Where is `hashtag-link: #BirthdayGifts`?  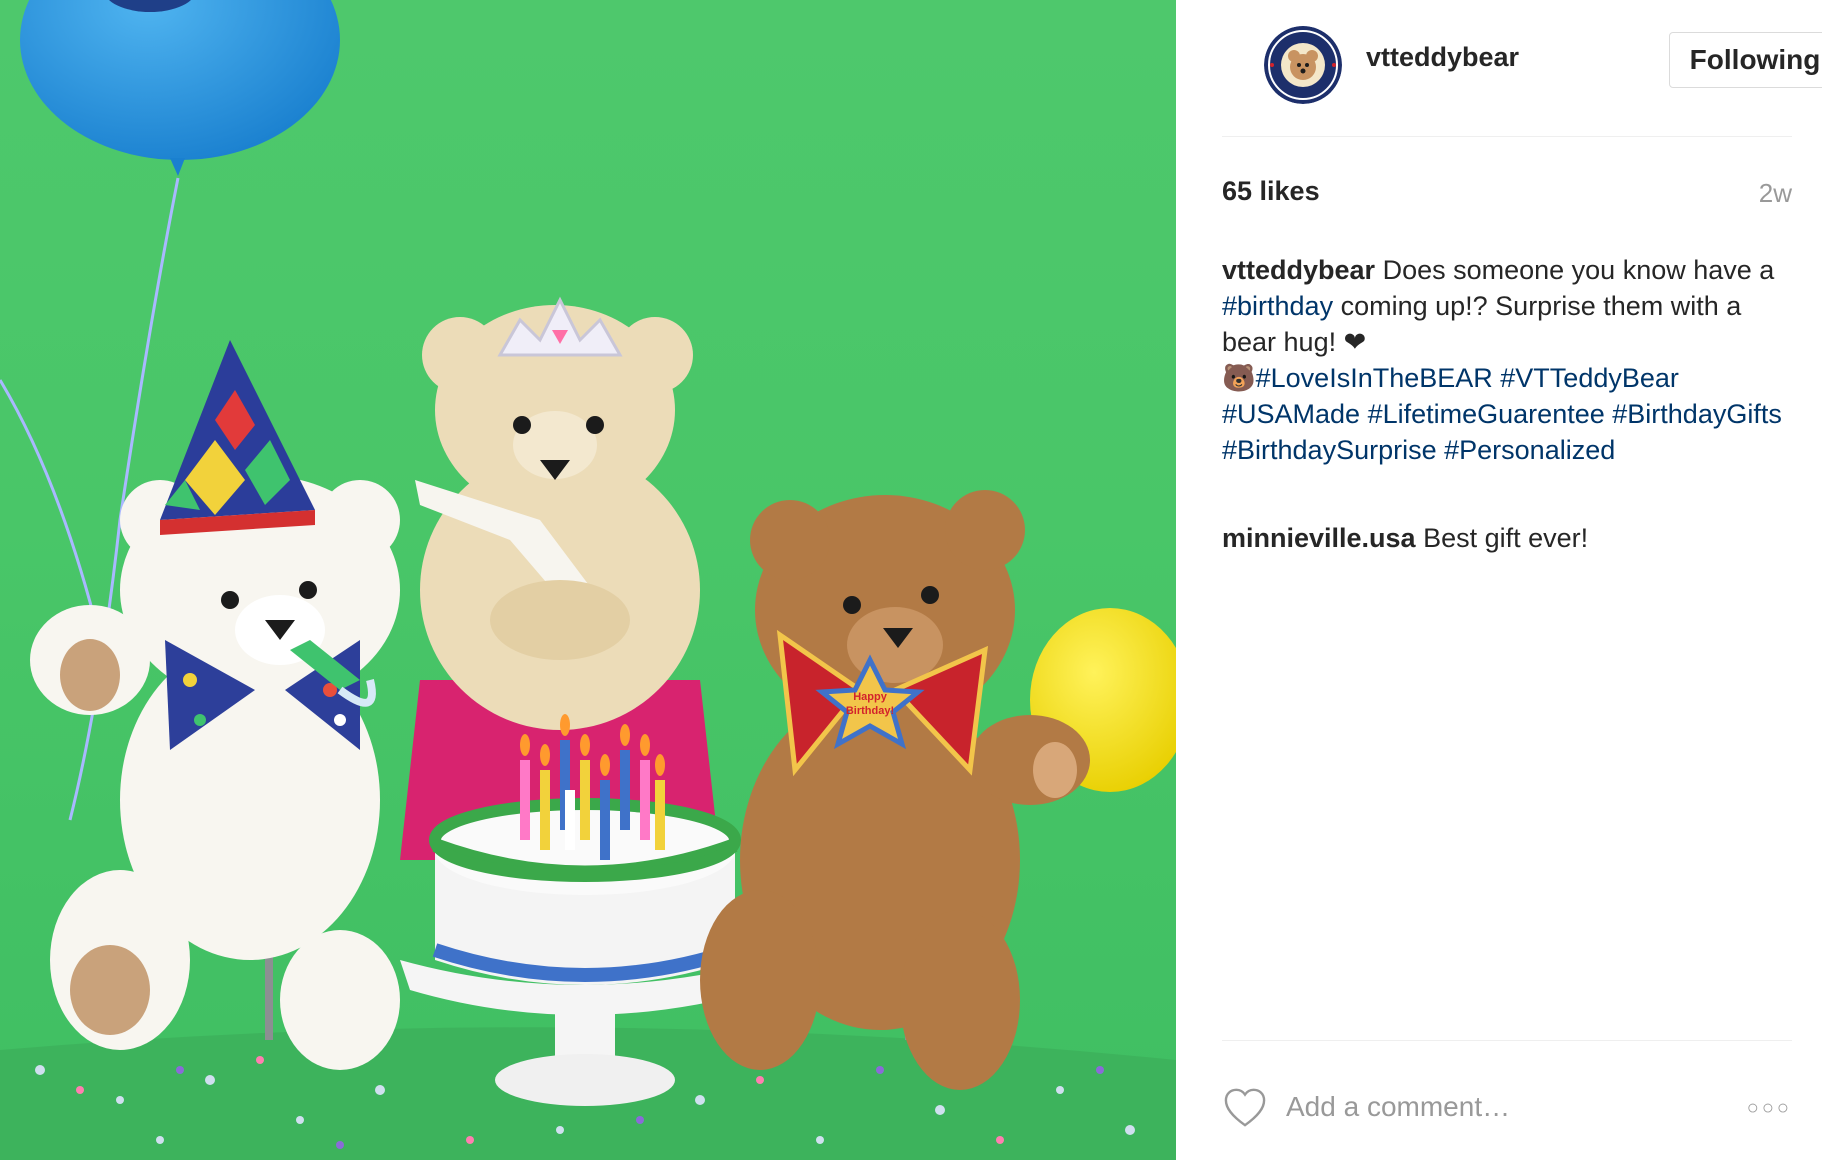 hashtag-link: #BirthdayGifts is located at coordinates (1697, 414).